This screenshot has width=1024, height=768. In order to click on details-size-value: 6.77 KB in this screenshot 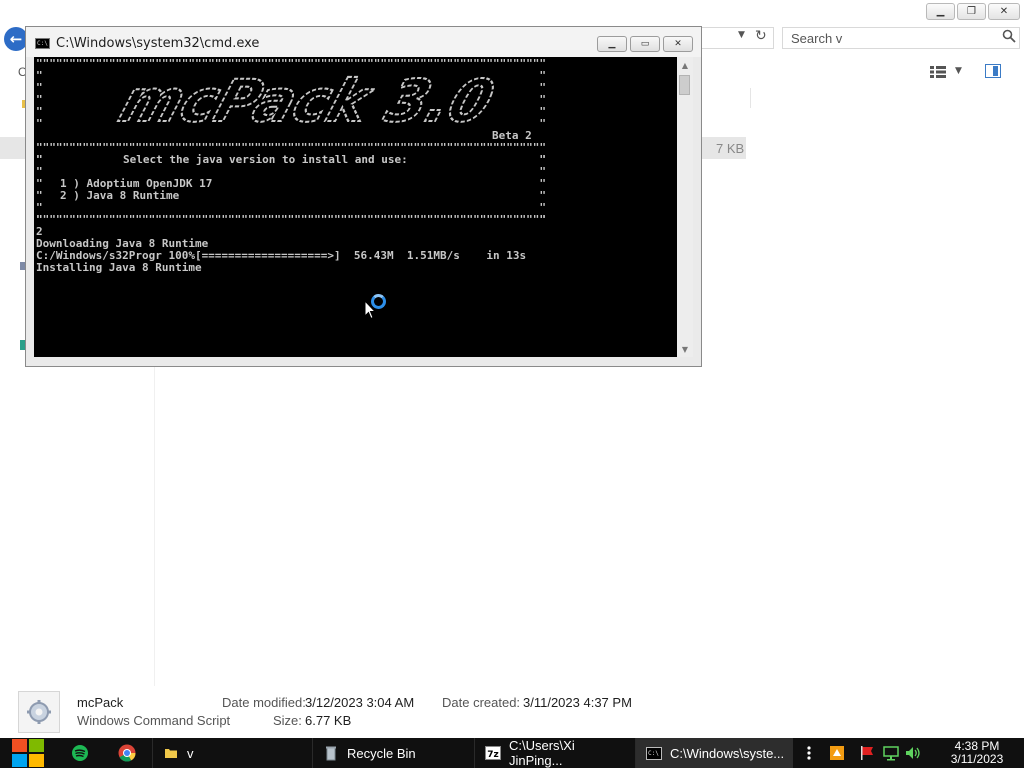, I will do `click(328, 720)`.